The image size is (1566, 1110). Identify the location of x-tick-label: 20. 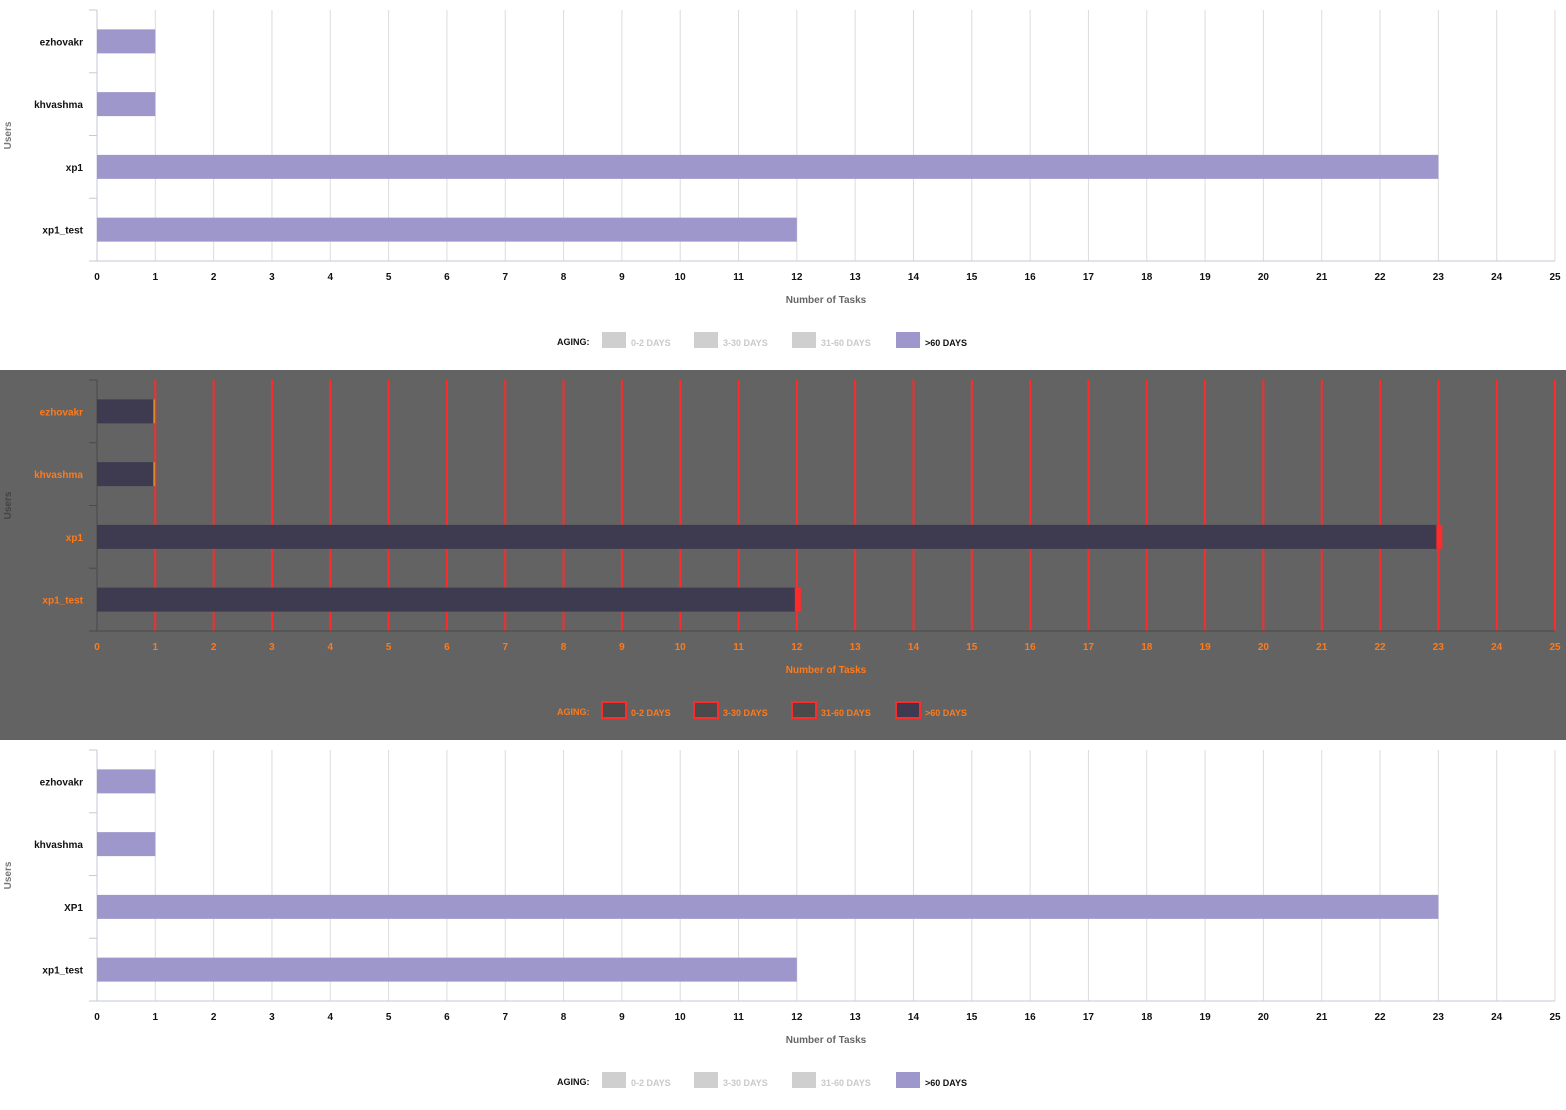
(1264, 1017).